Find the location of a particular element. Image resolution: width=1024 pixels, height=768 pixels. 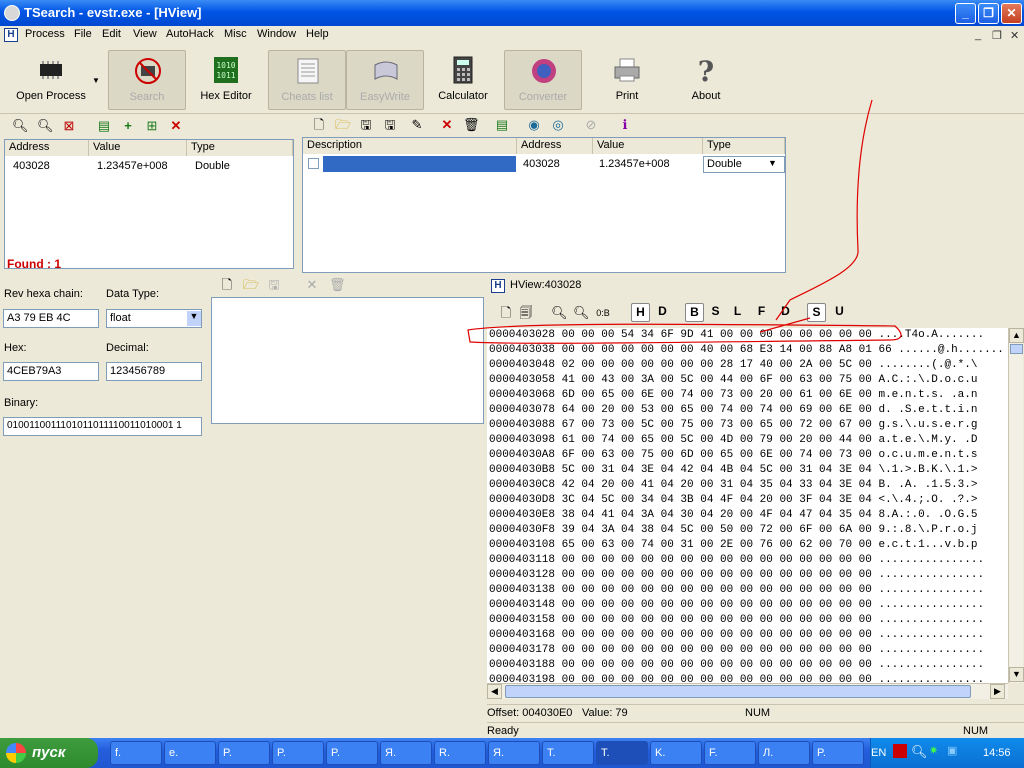

paste-icon: 🗐︎ is located at coordinates (526, 313).